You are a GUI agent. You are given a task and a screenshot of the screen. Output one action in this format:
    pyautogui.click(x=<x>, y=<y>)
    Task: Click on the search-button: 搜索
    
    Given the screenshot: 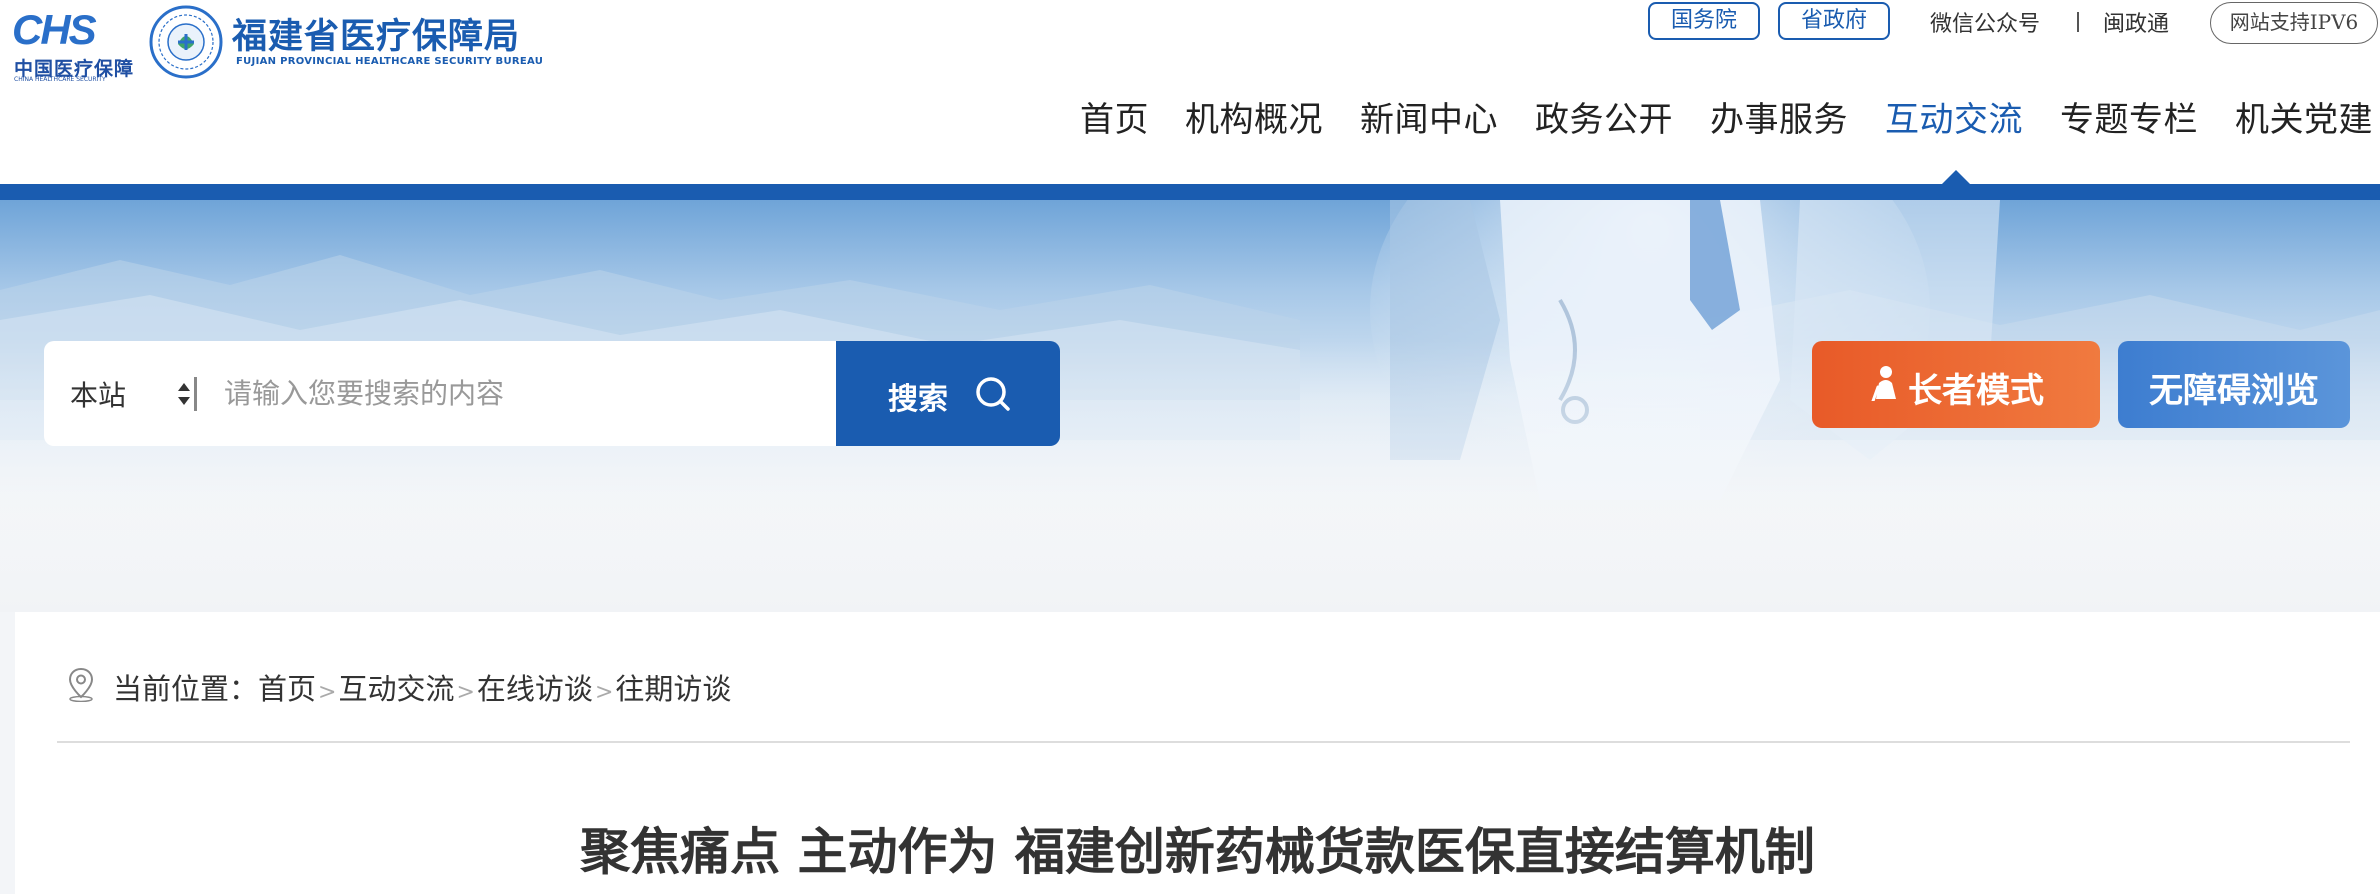 What is the action you would take?
    pyautogui.click(x=948, y=393)
    